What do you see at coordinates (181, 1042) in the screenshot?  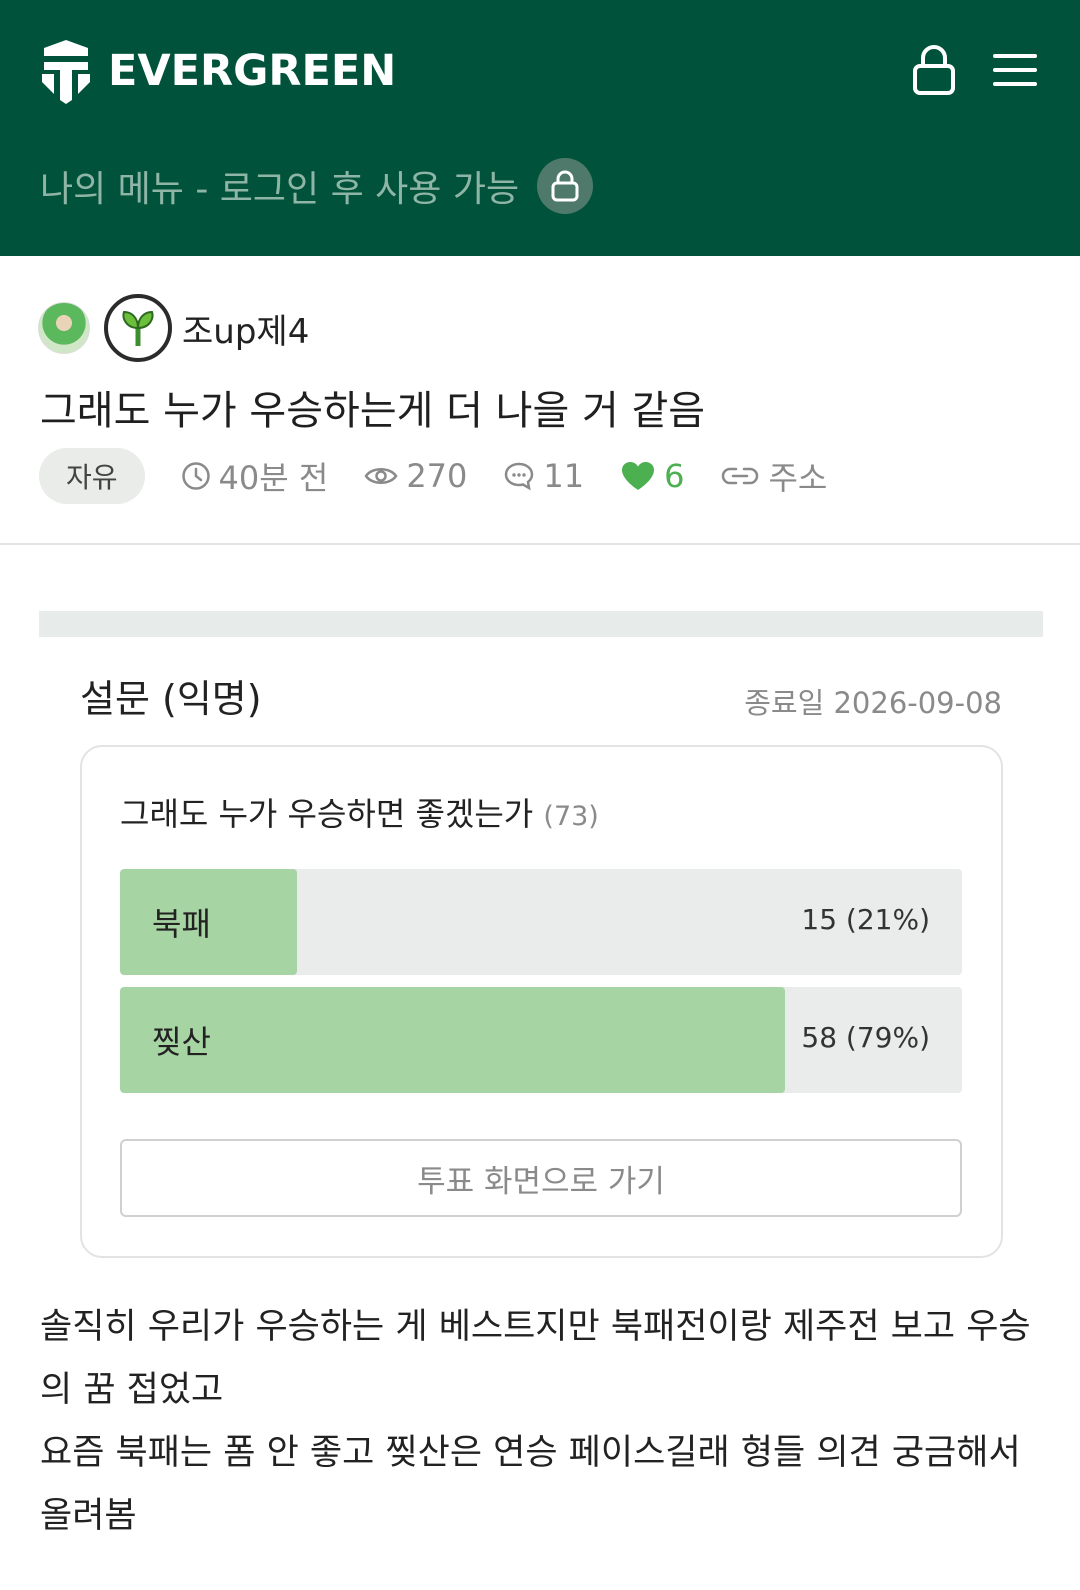 I see `poll-option-label: 찢산` at bounding box center [181, 1042].